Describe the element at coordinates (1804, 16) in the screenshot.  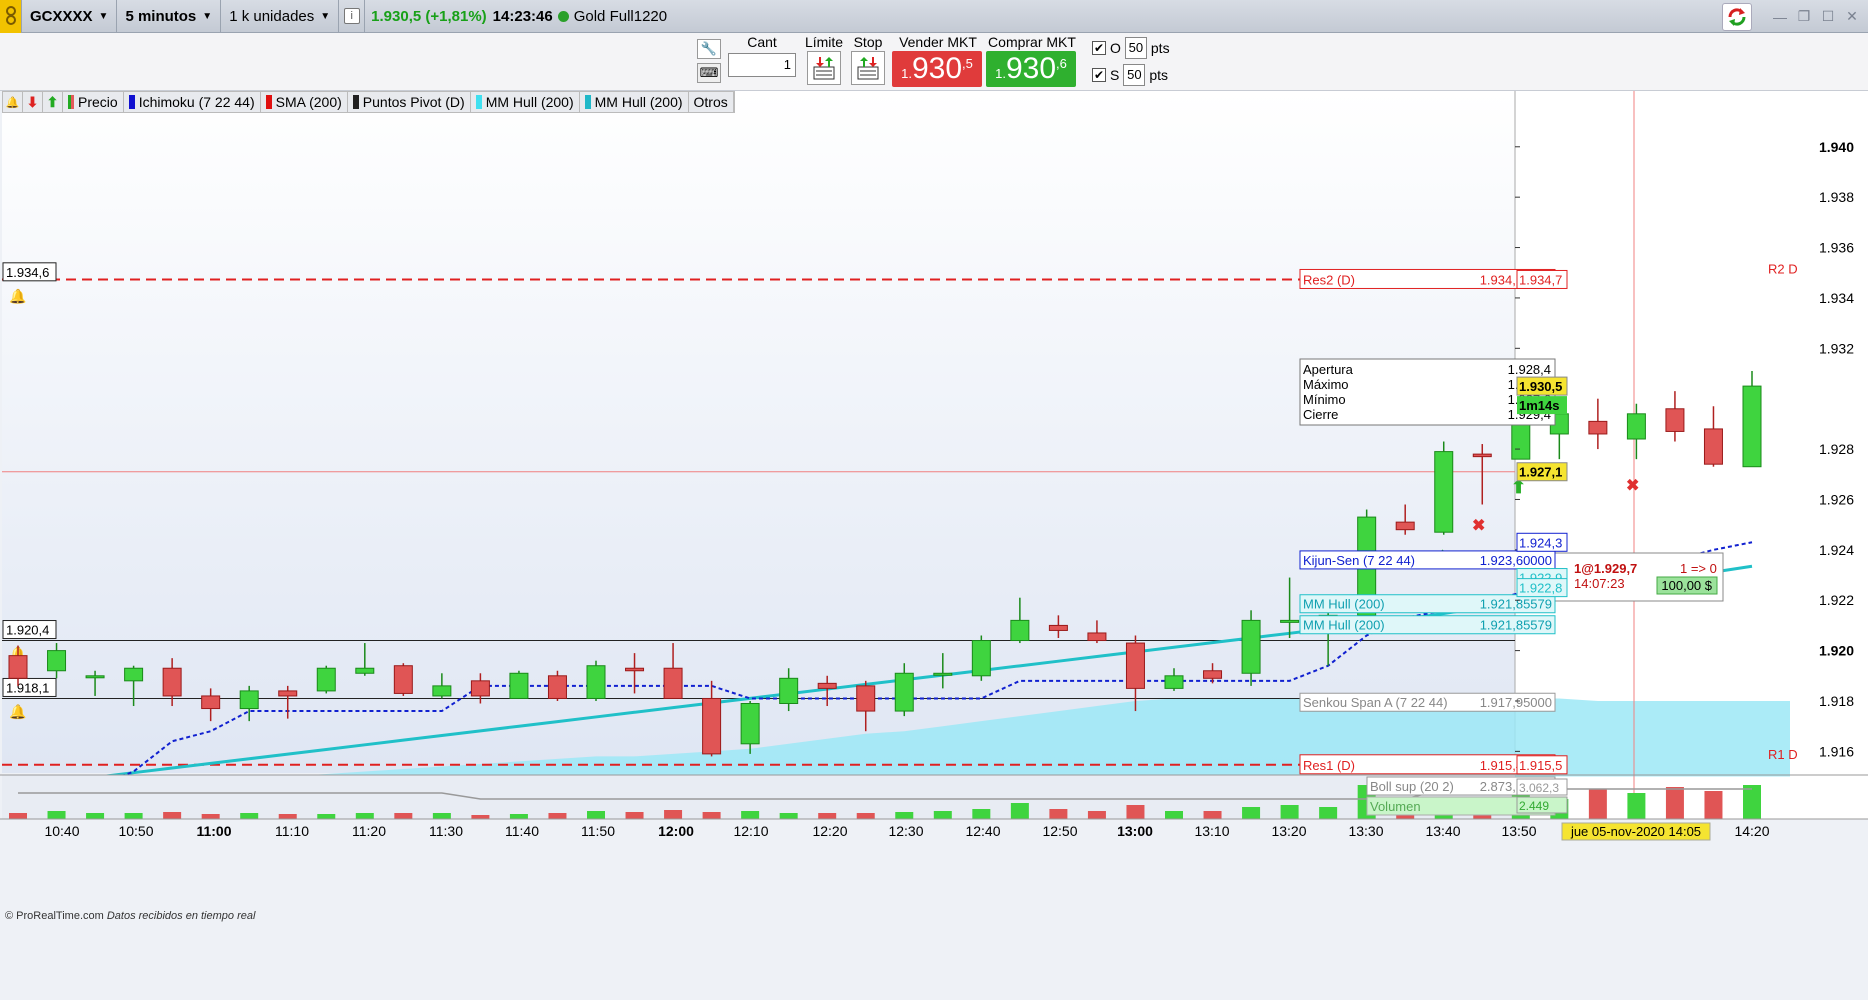
I see `restore-icon: ❐` at that location.